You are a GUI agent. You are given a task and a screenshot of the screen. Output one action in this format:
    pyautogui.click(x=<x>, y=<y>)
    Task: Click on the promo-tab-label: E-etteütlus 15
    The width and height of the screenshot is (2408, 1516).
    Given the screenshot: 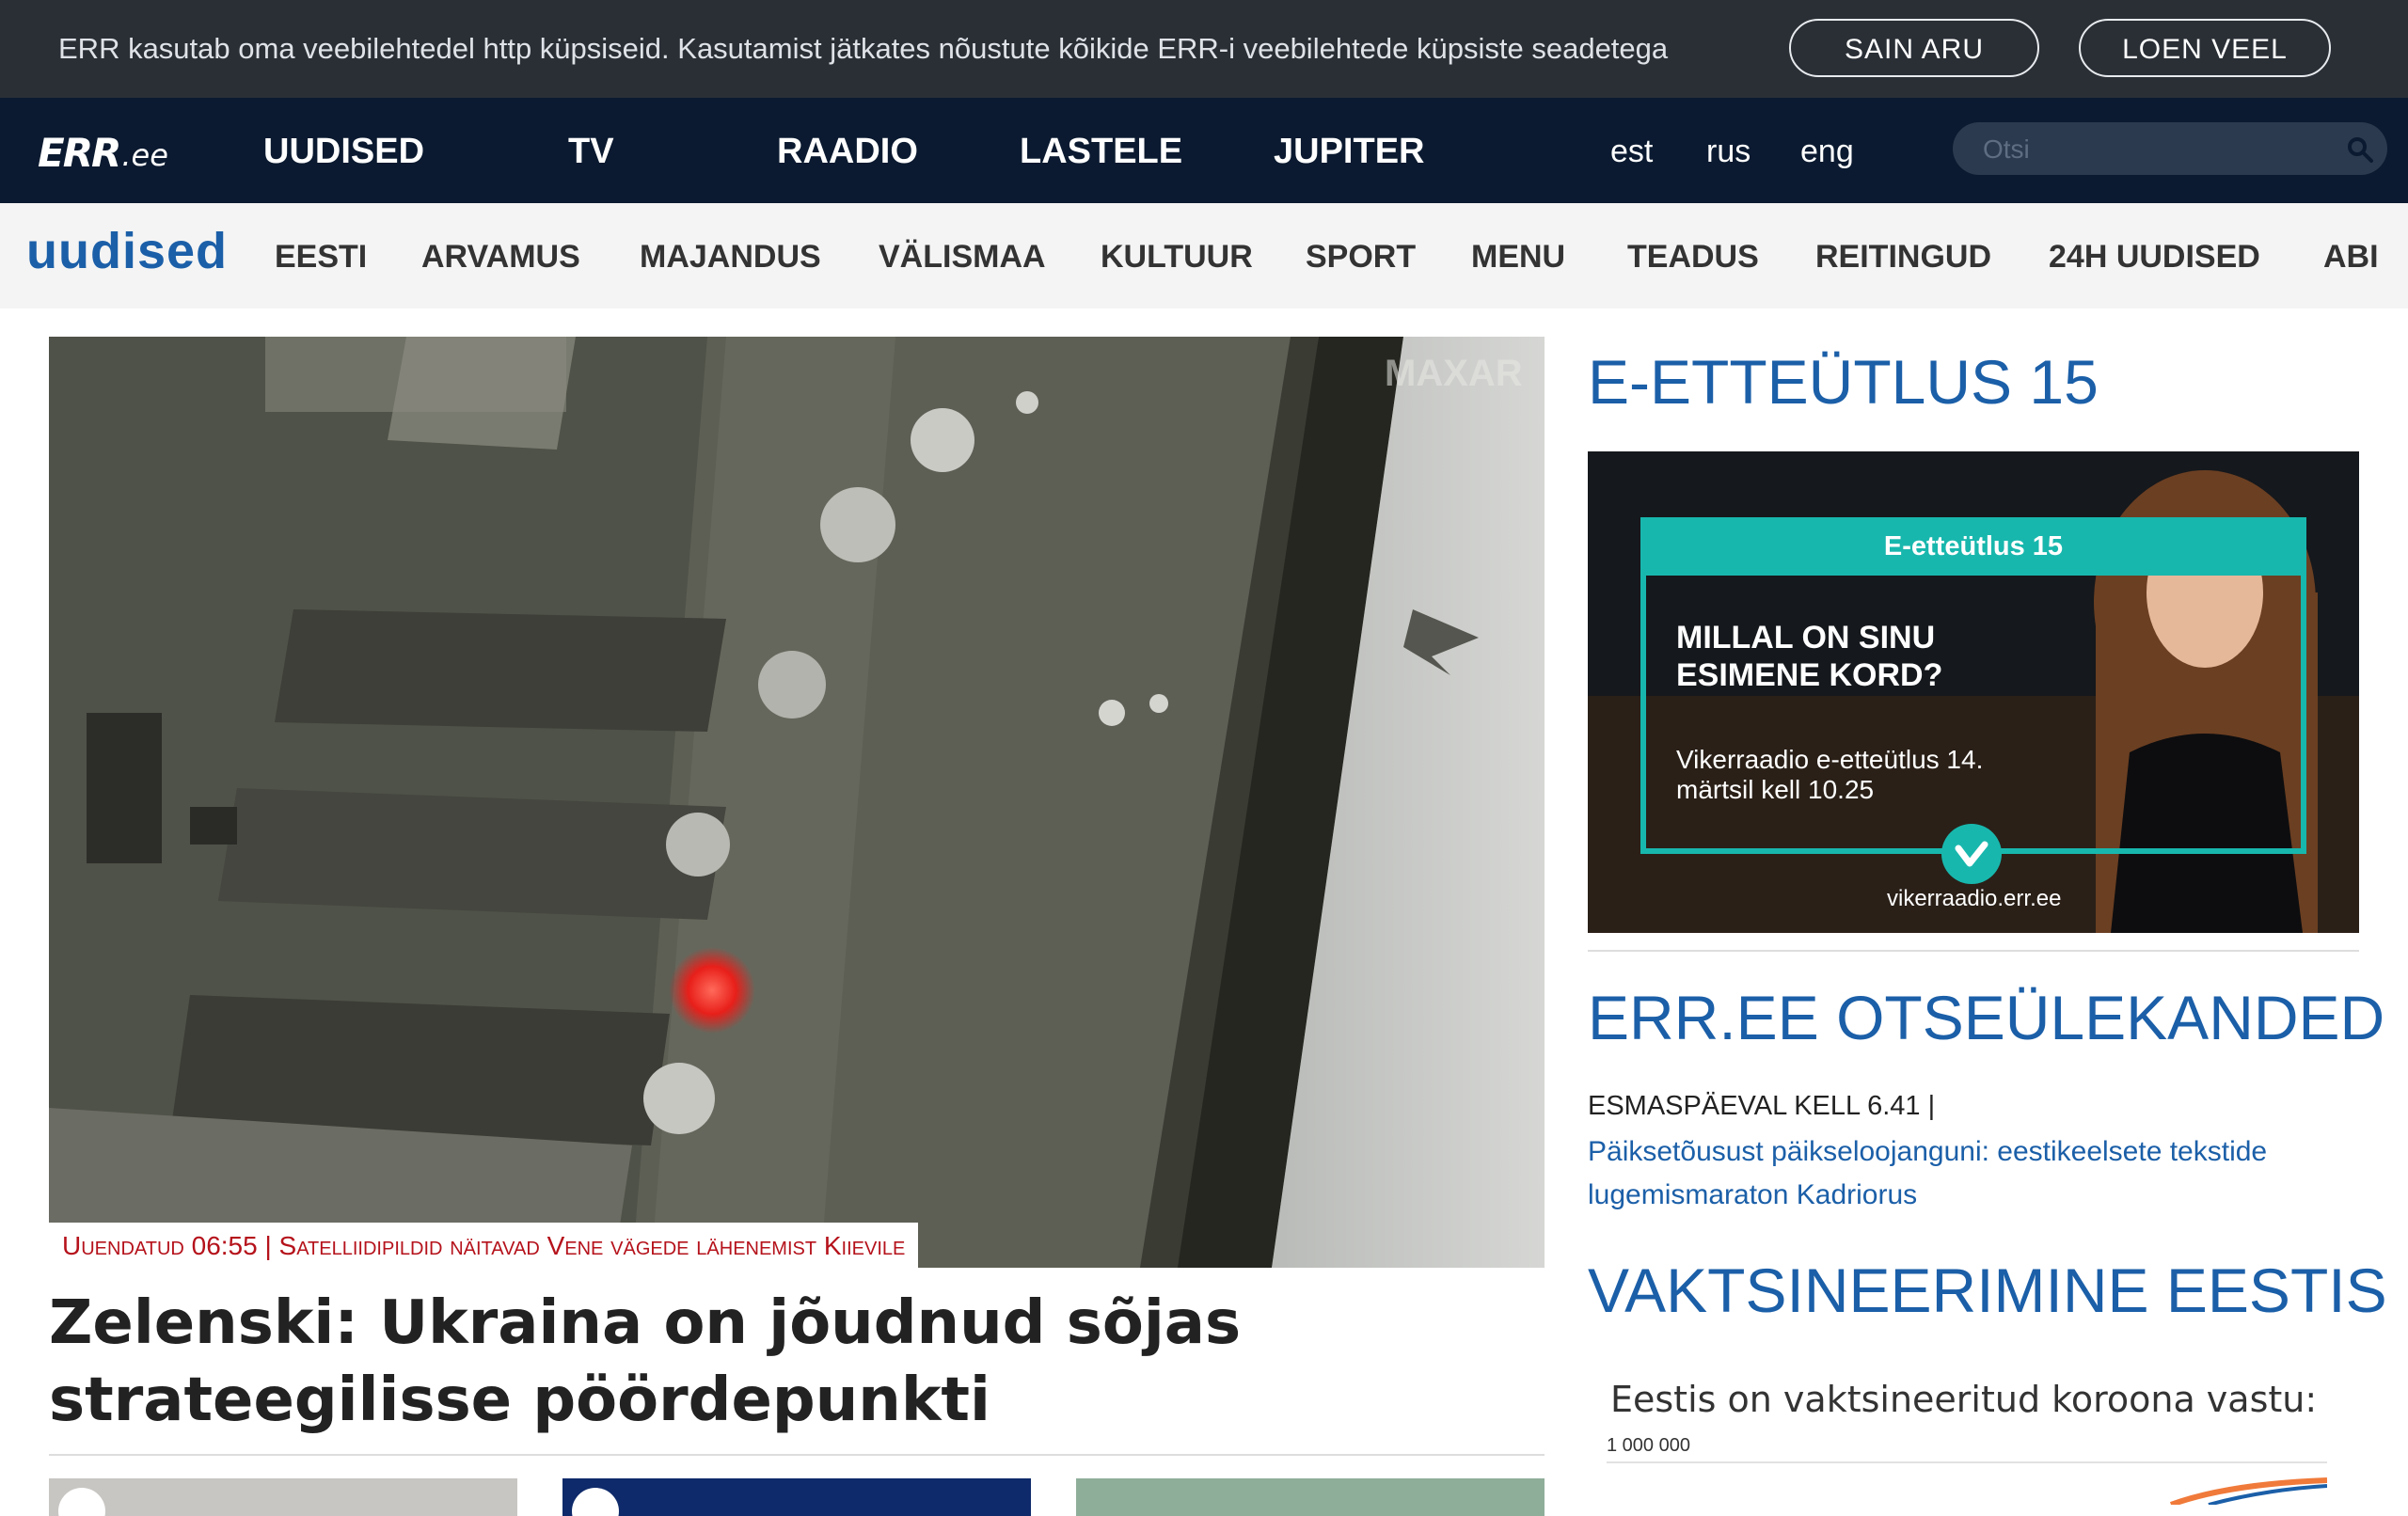 What is the action you would take?
    pyautogui.click(x=1973, y=546)
    